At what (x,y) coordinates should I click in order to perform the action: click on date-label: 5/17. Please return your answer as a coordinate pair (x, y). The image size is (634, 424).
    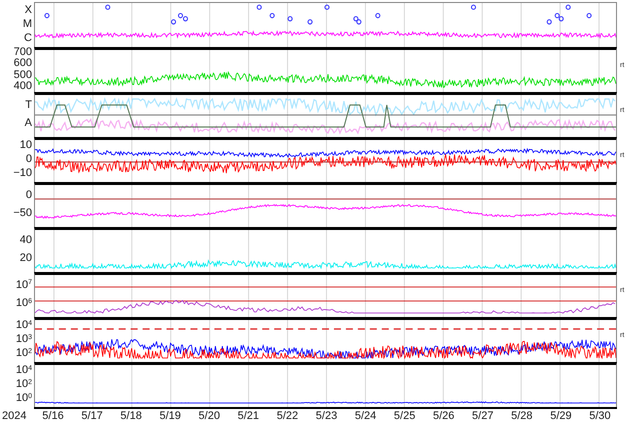
    Looking at the image, I should click on (92, 416).